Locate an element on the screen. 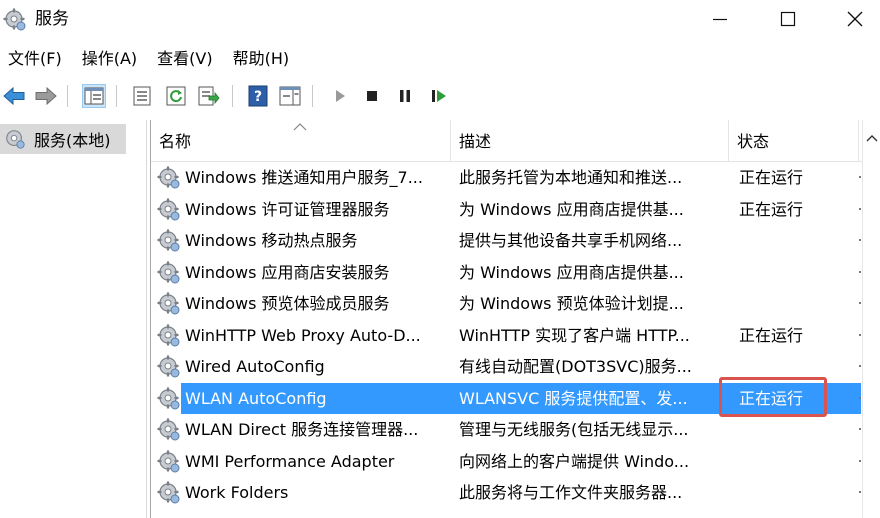 This screenshot has height=518, width=880. help-button: ? is located at coordinates (258, 96).